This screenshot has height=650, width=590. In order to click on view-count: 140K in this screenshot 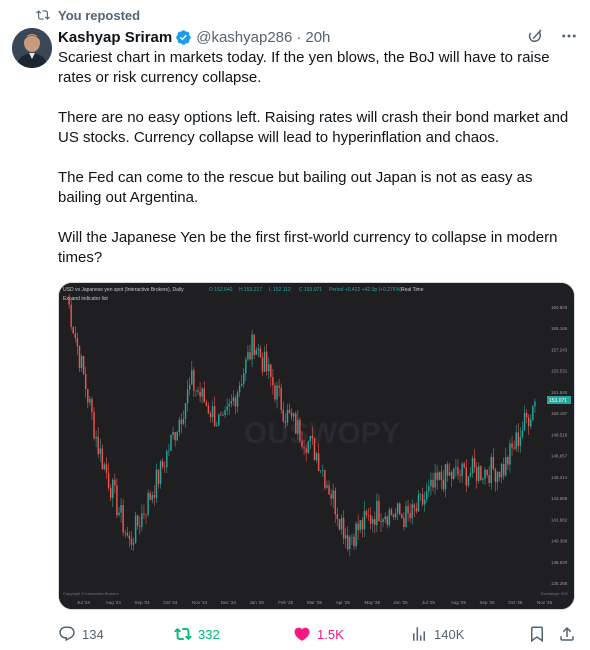, I will do `click(449, 634)`.